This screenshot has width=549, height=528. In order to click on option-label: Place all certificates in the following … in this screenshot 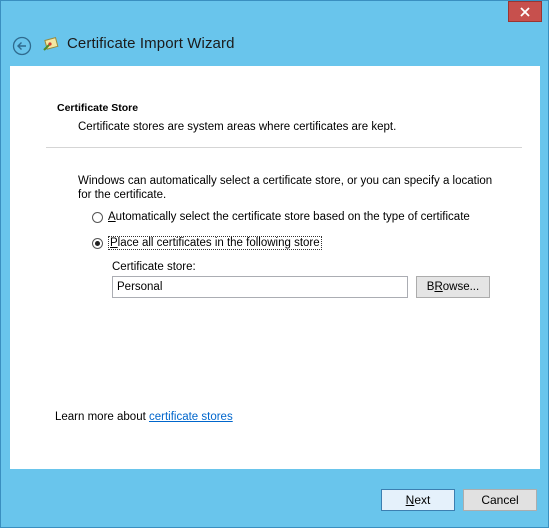, I will do `click(215, 243)`.